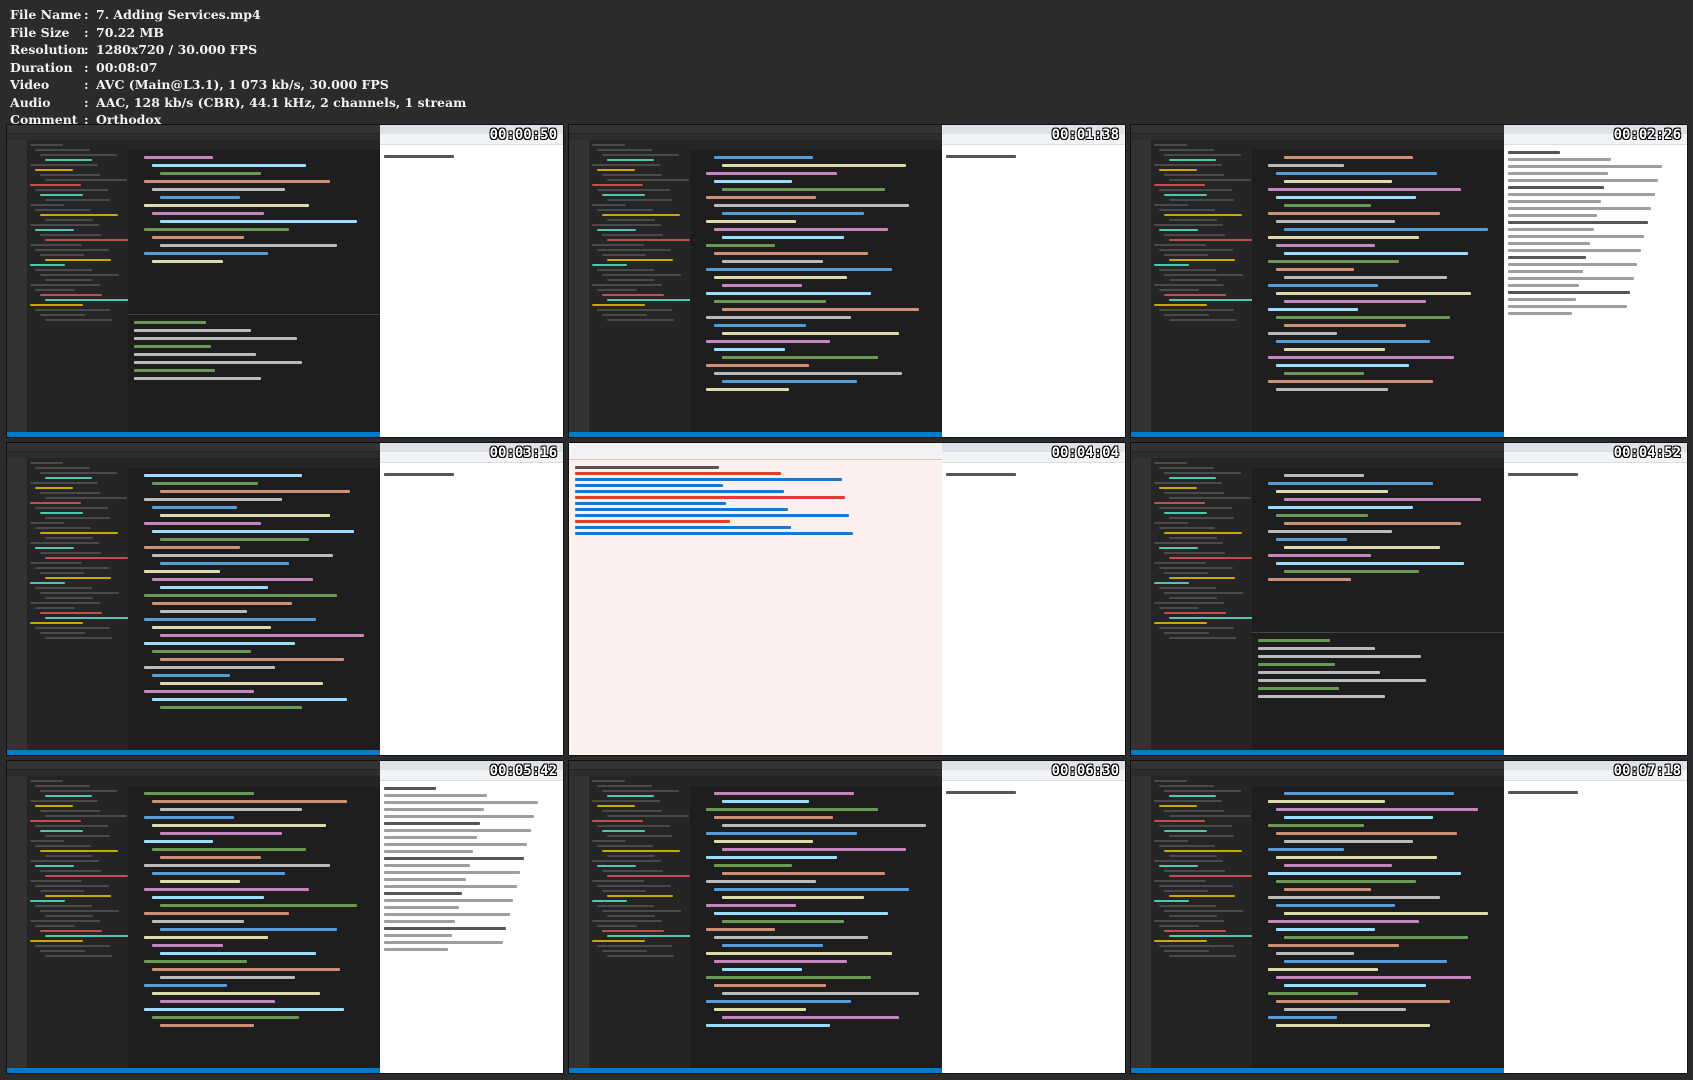 This screenshot has width=1693, height=1080. Describe the element at coordinates (1342, 681) in the screenshot. I see `terminal-line` at that location.